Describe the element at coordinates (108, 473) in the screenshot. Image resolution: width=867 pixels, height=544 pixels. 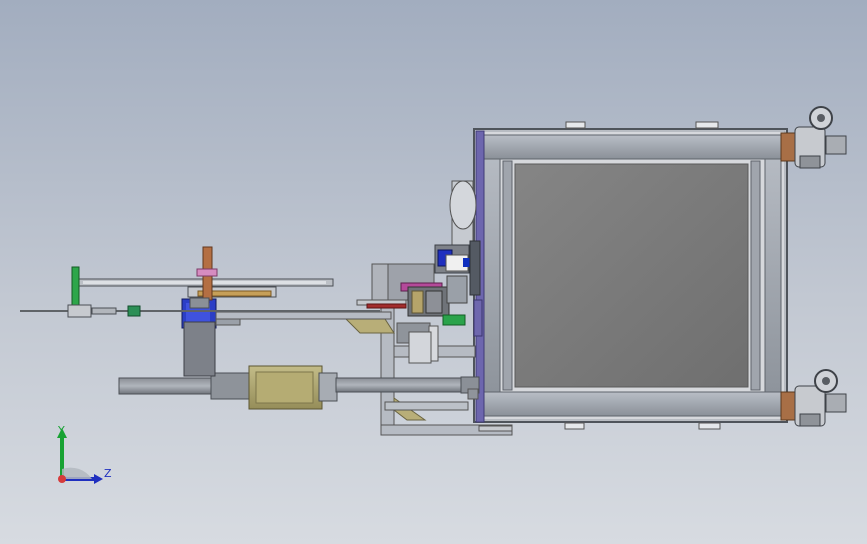
I see `triad-z-label: Z` at that location.